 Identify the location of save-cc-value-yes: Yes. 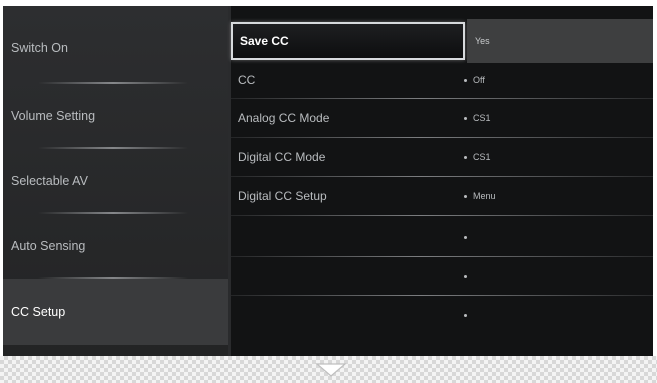
(560, 41).